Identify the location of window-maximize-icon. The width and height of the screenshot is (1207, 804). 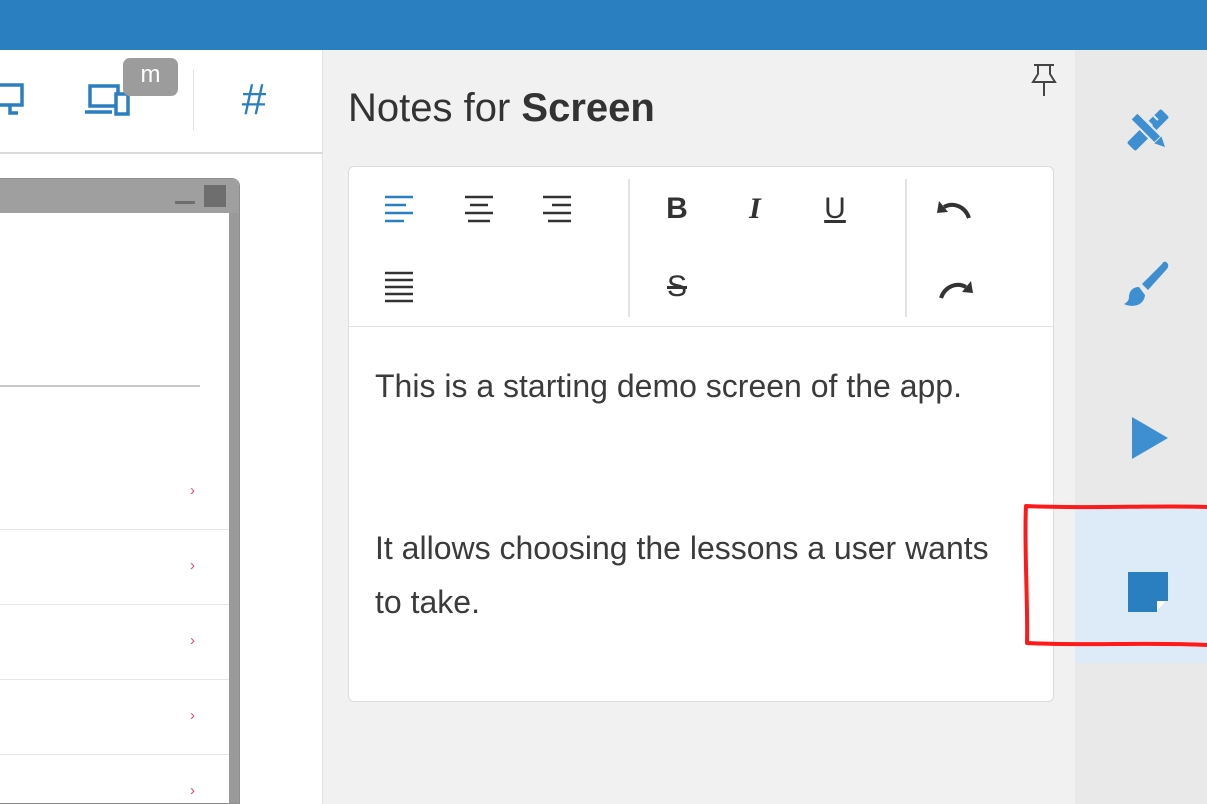
(215, 196).